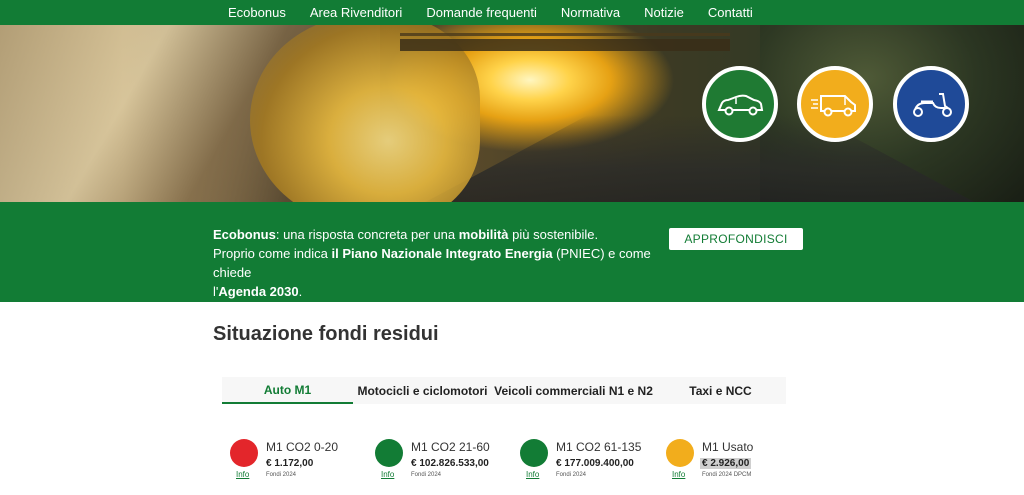 The height and width of the screenshot is (495, 1024). What do you see at coordinates (257, 12) in the screenshot?
I see `nav-item-ecobonus: Ecobonus` at bounding box center [257, 12].